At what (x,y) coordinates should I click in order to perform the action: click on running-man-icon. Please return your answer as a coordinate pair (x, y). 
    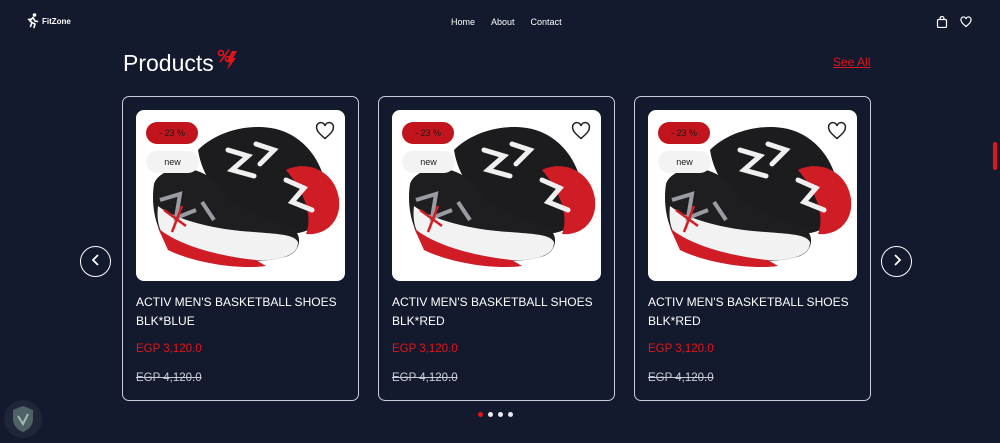
    Looking at the image, I should click on (32, 21).